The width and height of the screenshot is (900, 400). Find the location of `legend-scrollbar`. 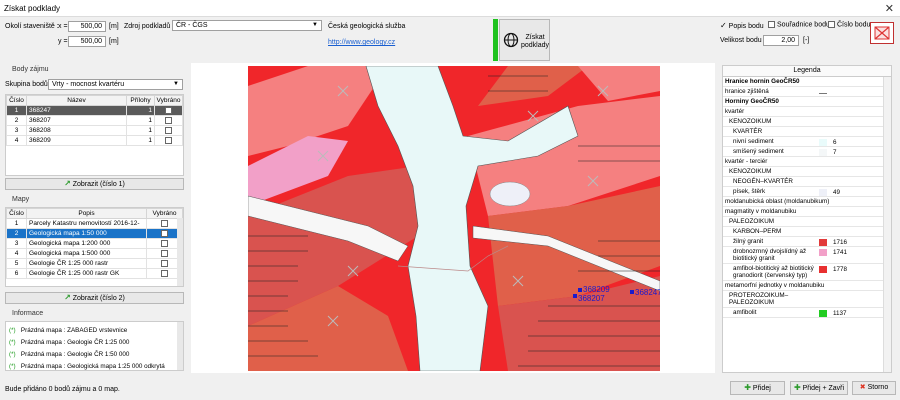

legend-scrollbar is located at coordinates (887, 224).